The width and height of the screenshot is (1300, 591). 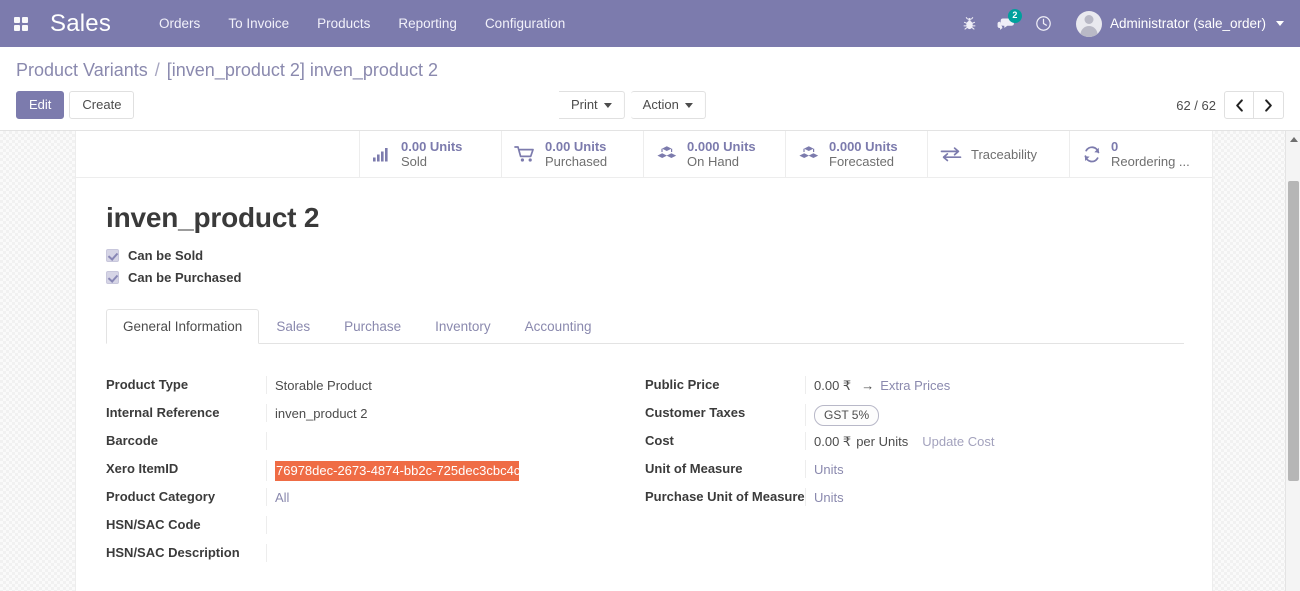 What do you see at coordinates (382, 154) in the screenshot?
I see `bar-chart-icon` at bounding box center [382, 154].